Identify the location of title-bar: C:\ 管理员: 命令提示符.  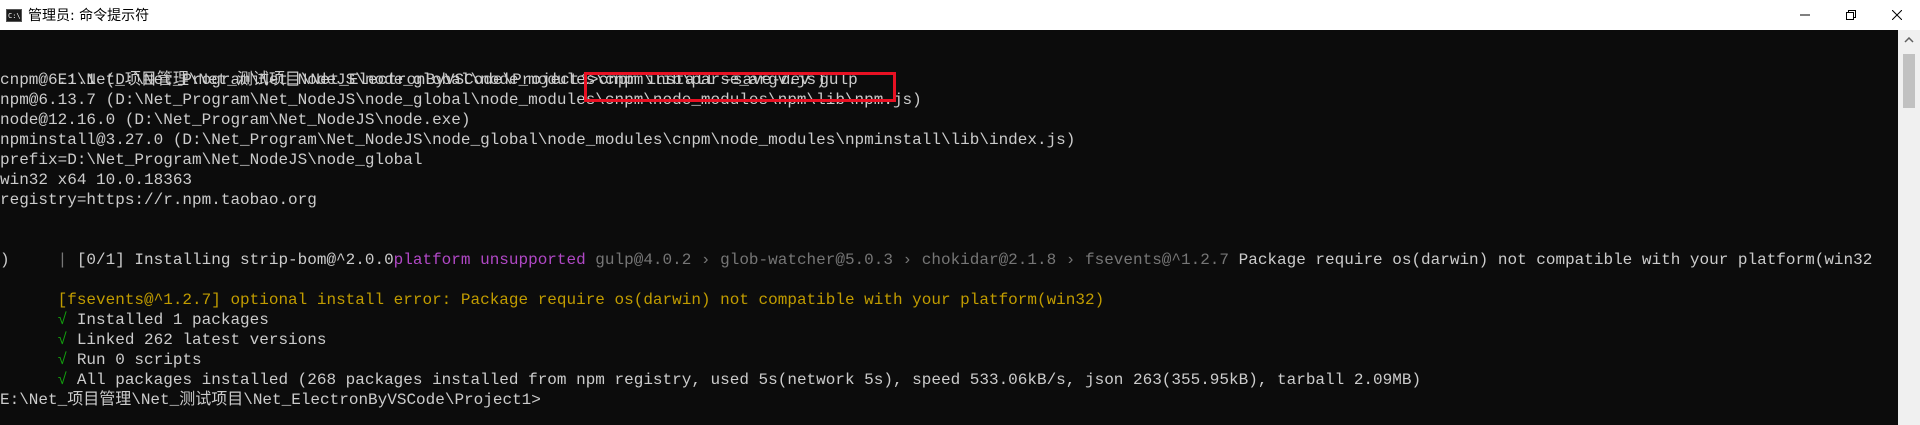
(960, 15).